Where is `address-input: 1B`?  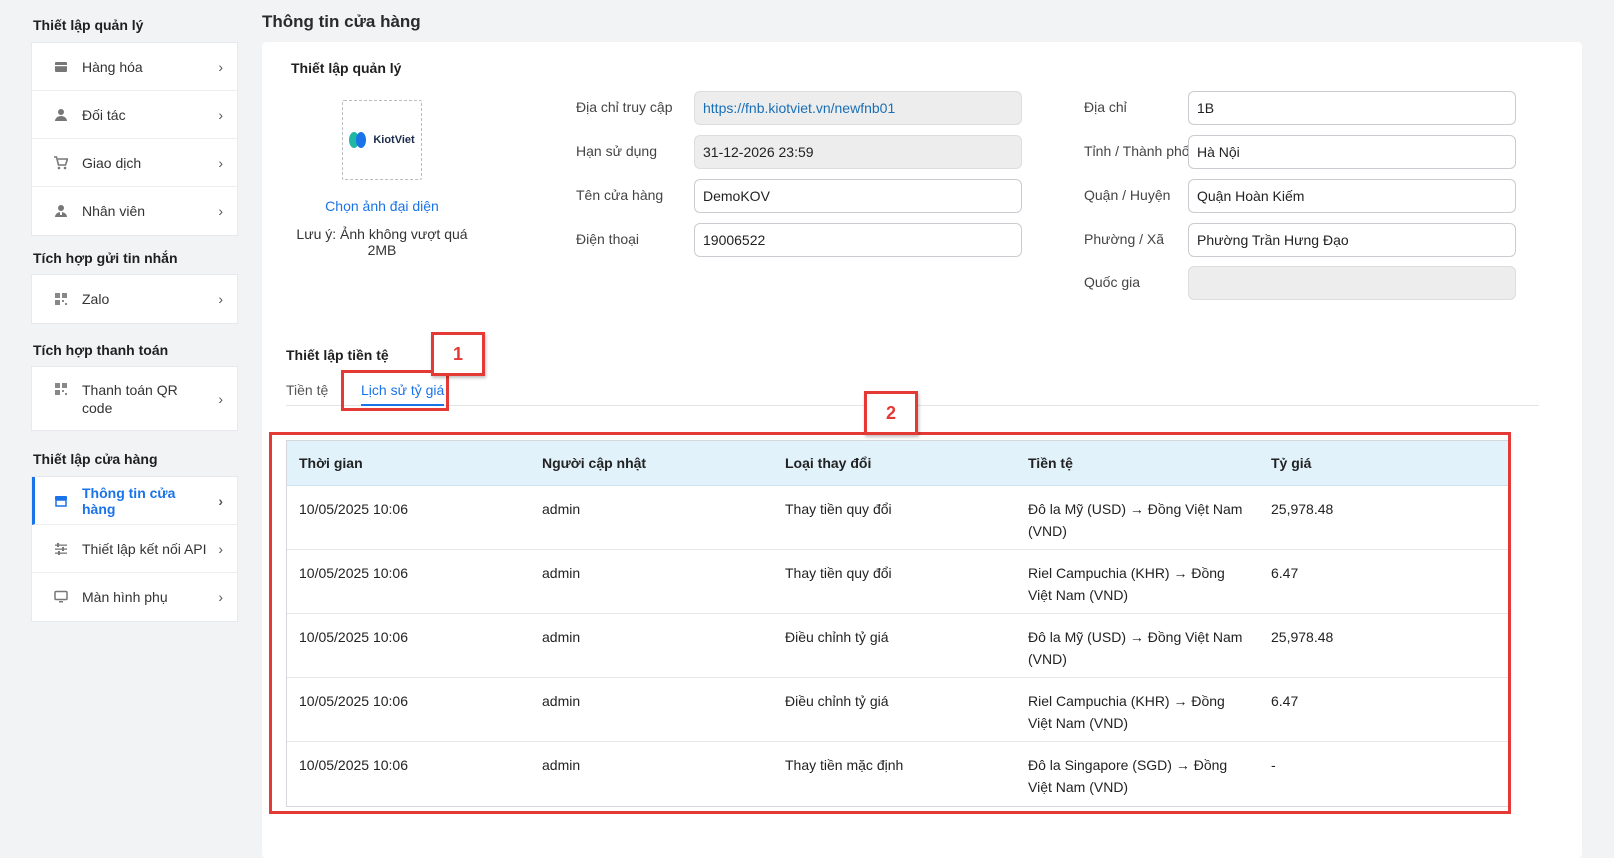
address-input: 1B is located at coordinates (1352, 108).